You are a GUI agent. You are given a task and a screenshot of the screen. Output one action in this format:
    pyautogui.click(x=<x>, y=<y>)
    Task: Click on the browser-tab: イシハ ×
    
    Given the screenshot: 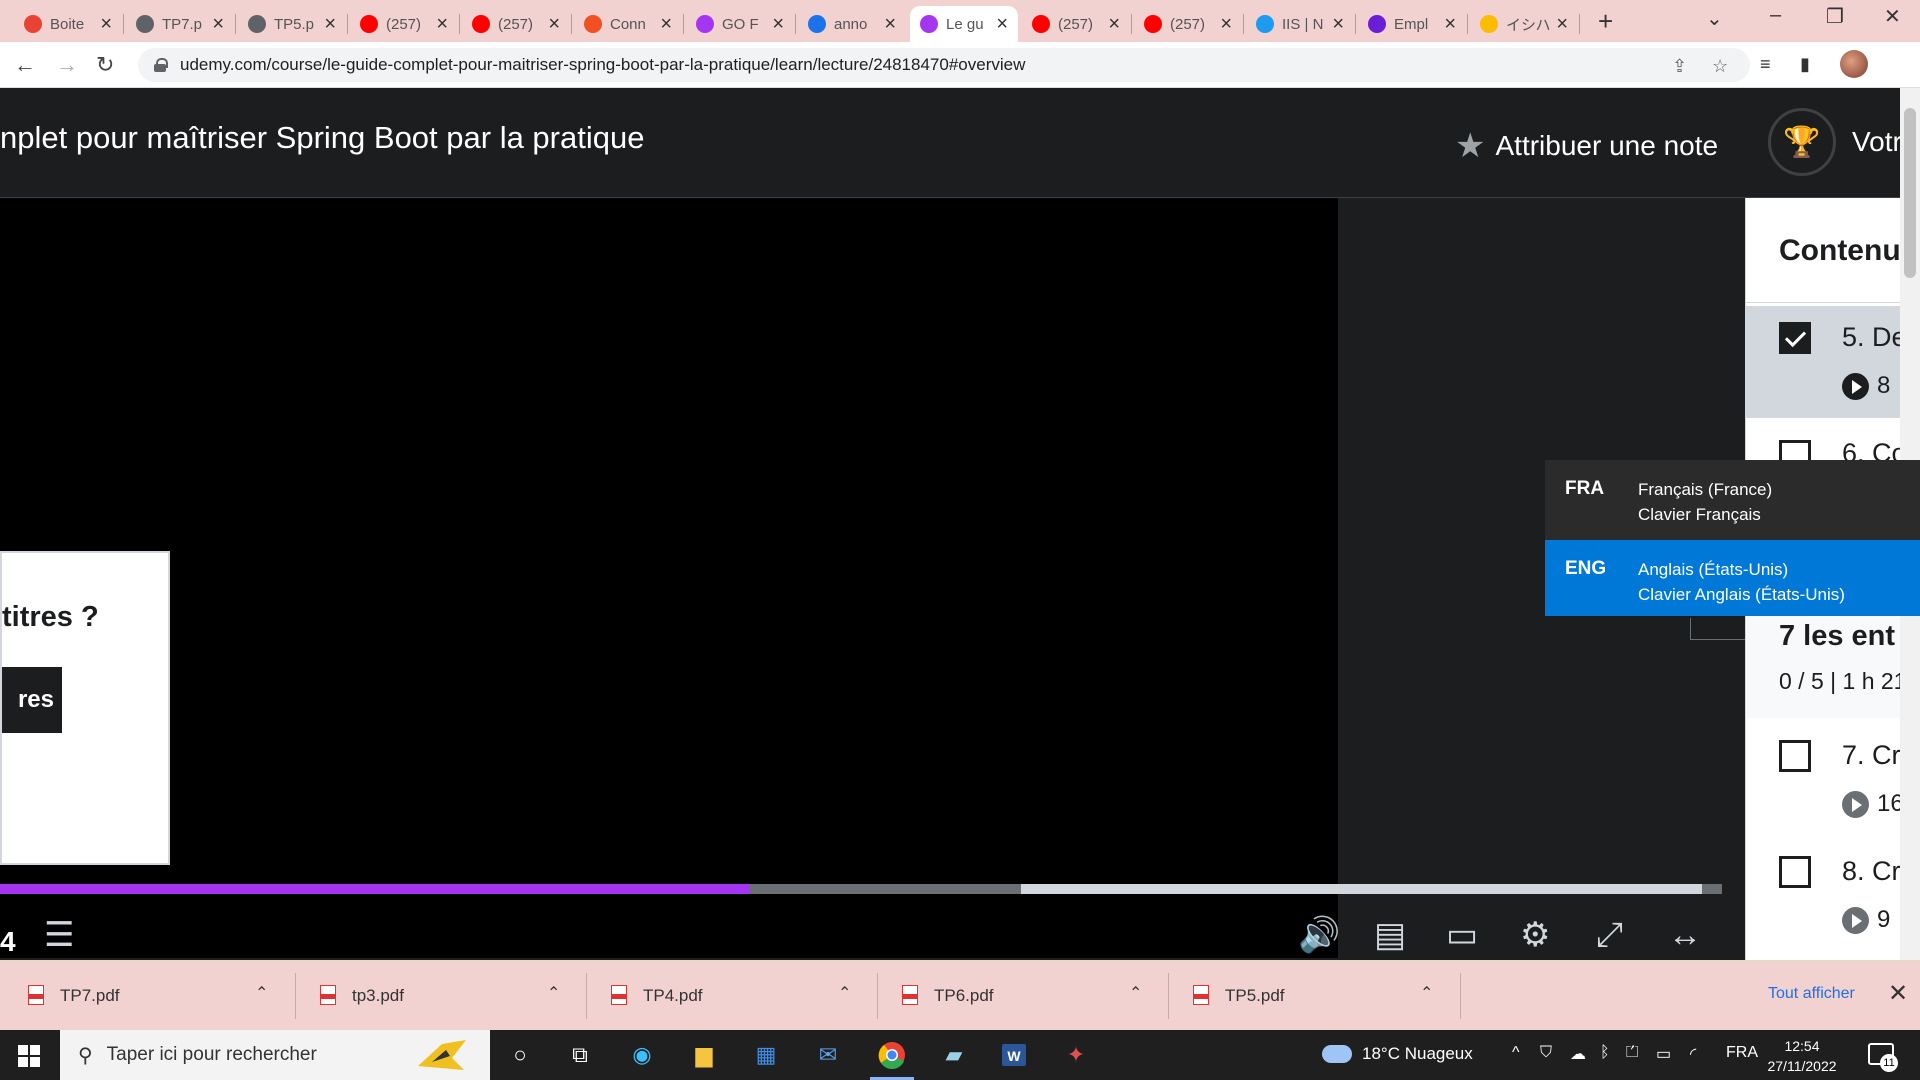 What is the action you would take?
    pyautogui.click(x=1524, y=24)
    